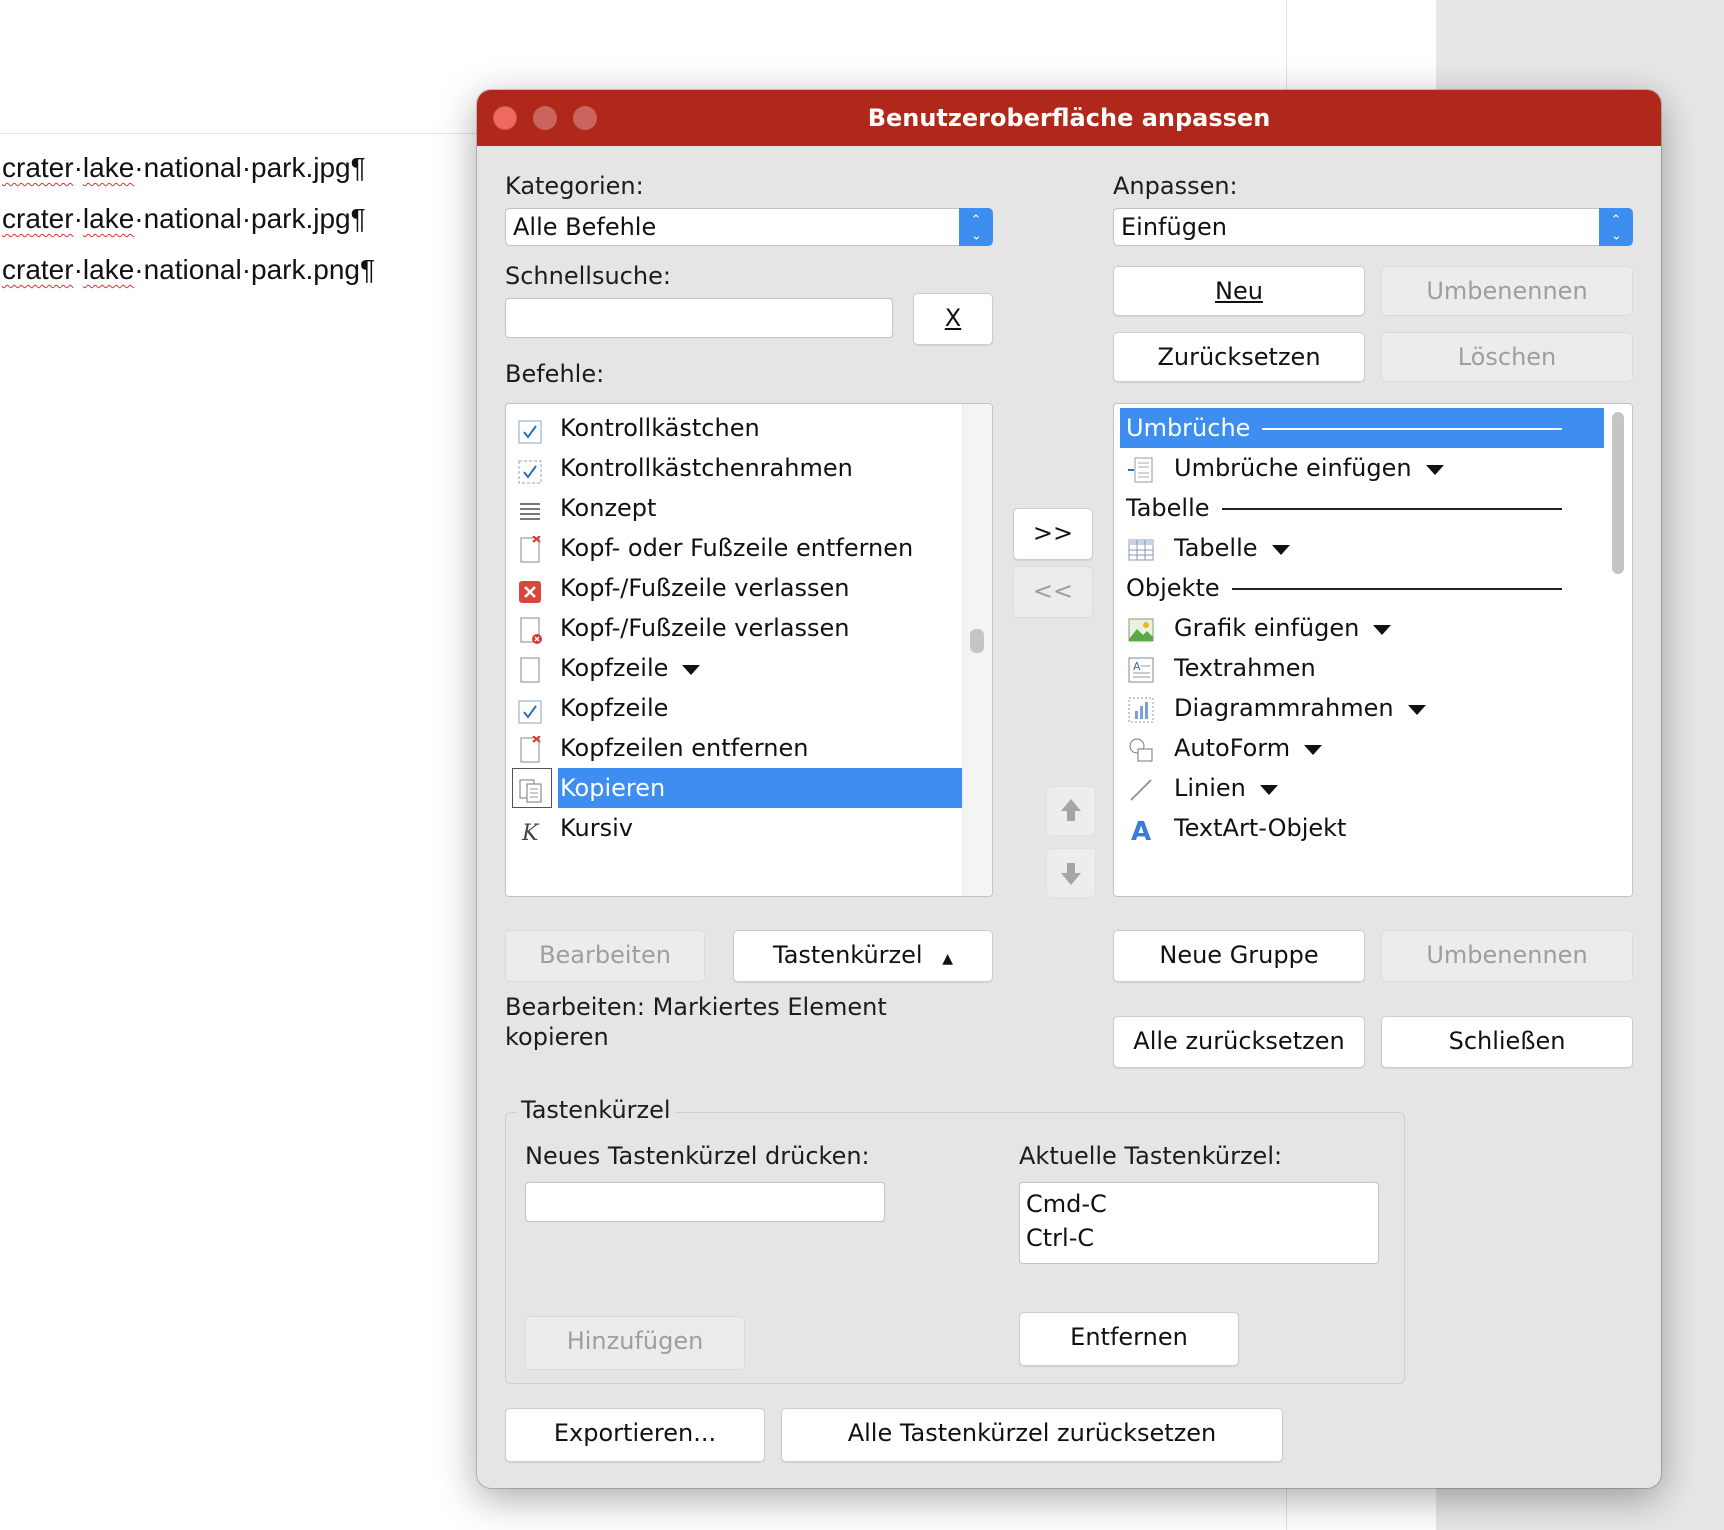 This screenshot has width=1724, height=1530. What do you see at coordinates (1141, 748) in the screenshot?
I see `shapes-icon` at bounding box center [1141, 748].